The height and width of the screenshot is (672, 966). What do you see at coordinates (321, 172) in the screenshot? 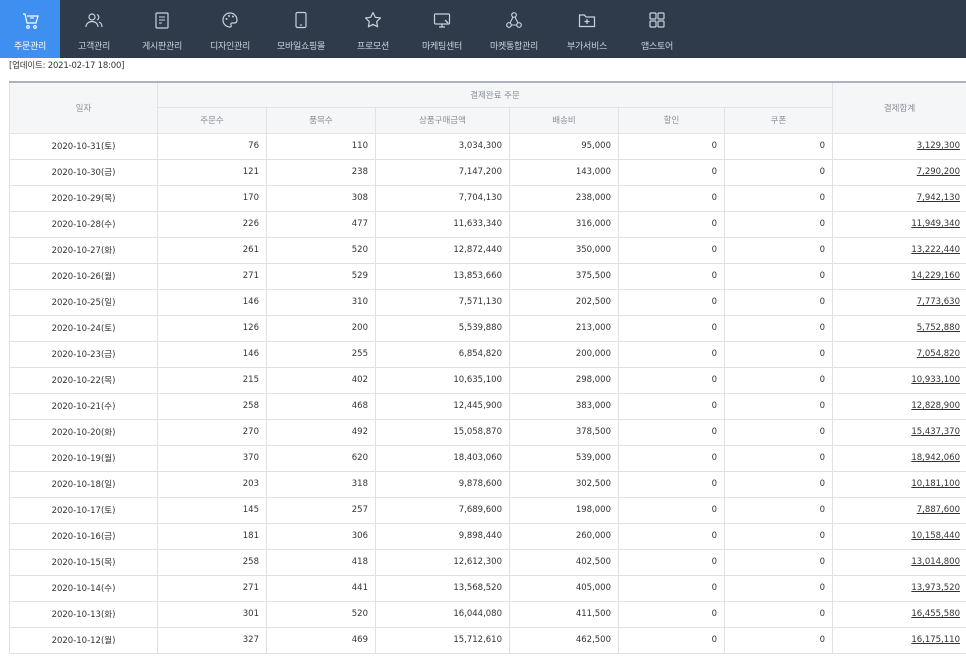
I see `cell-item-count: 238` at bounding box center [321, 172].